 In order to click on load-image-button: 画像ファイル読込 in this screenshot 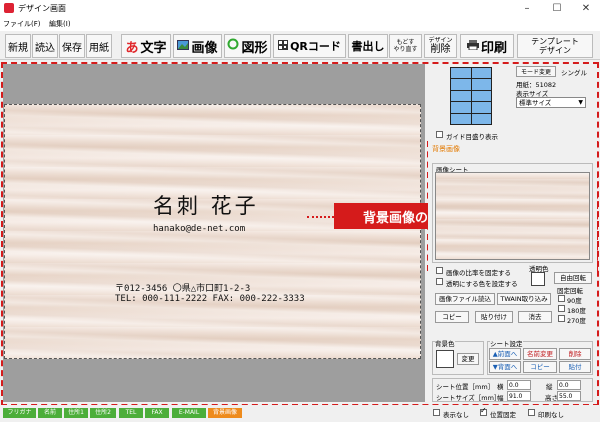, I will do `click(465, 299)`.